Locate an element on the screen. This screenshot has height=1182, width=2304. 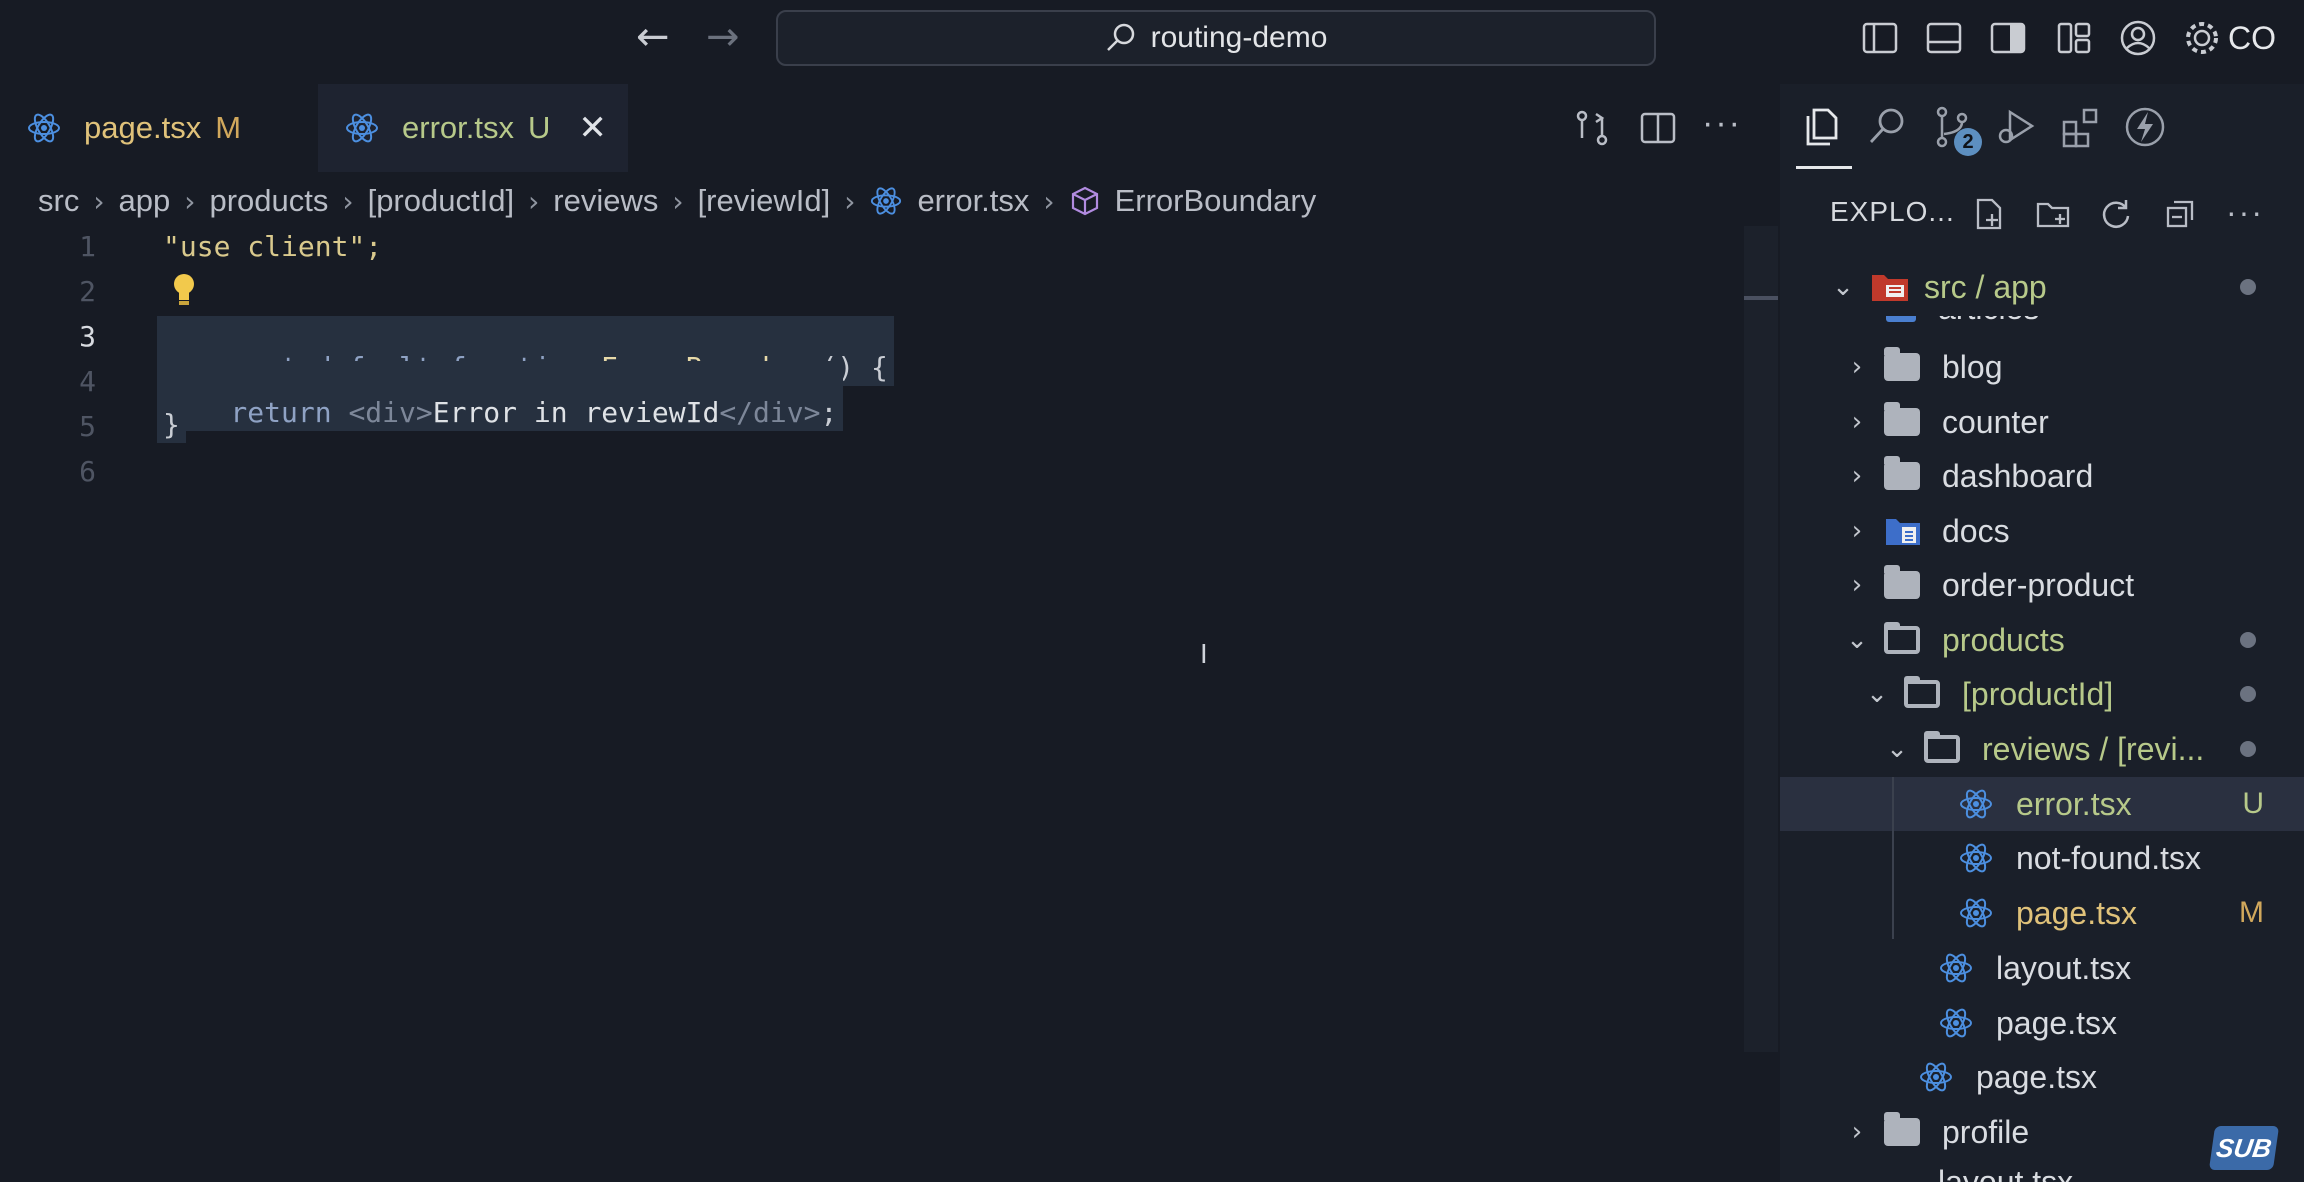
tree-item-docs: › docs is located at coordinates (2042, 531).